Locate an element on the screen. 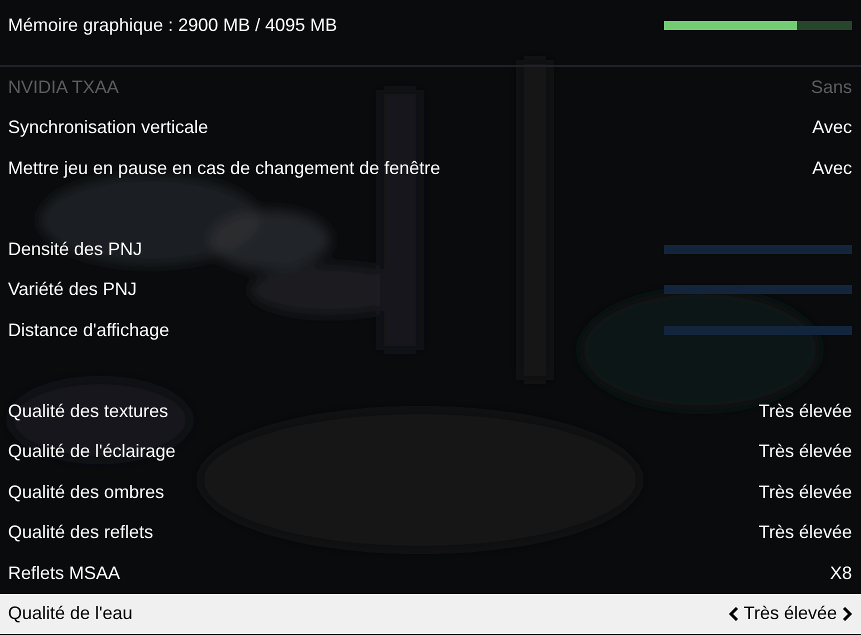 This screenshot has width=861, height=635. settings-row: Qualité des reflets Très élevée is located at coordinates (430, 532).